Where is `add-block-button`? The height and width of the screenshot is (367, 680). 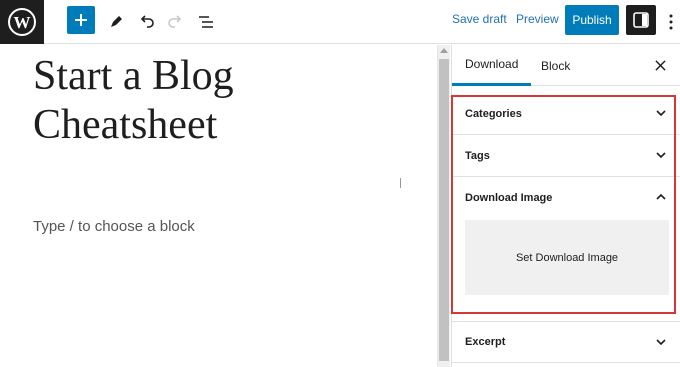 add-block-button is located at coordinates (81, 20).